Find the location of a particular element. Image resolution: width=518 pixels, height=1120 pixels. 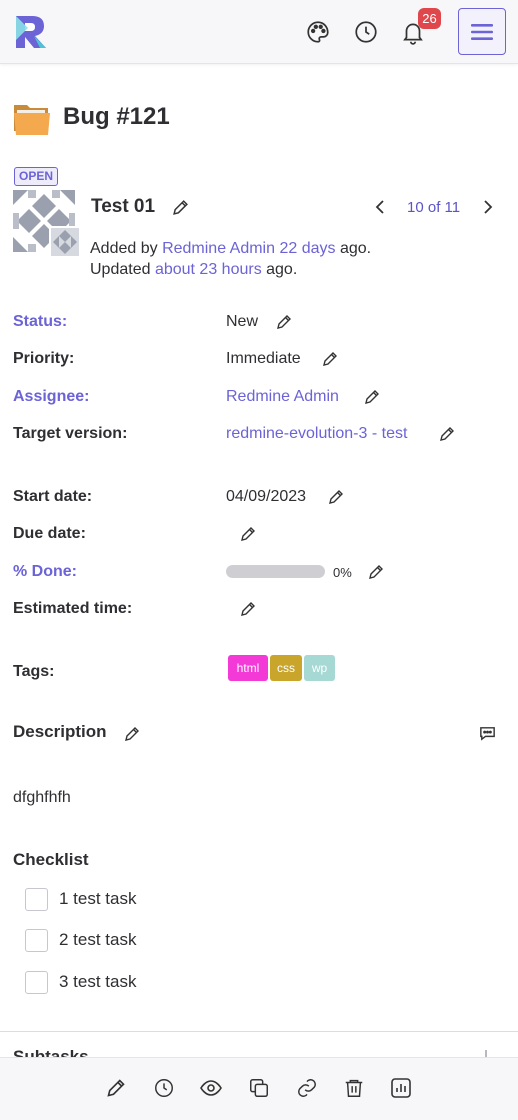

author-link: Redmine Admin is located at coordinates (218, 248).